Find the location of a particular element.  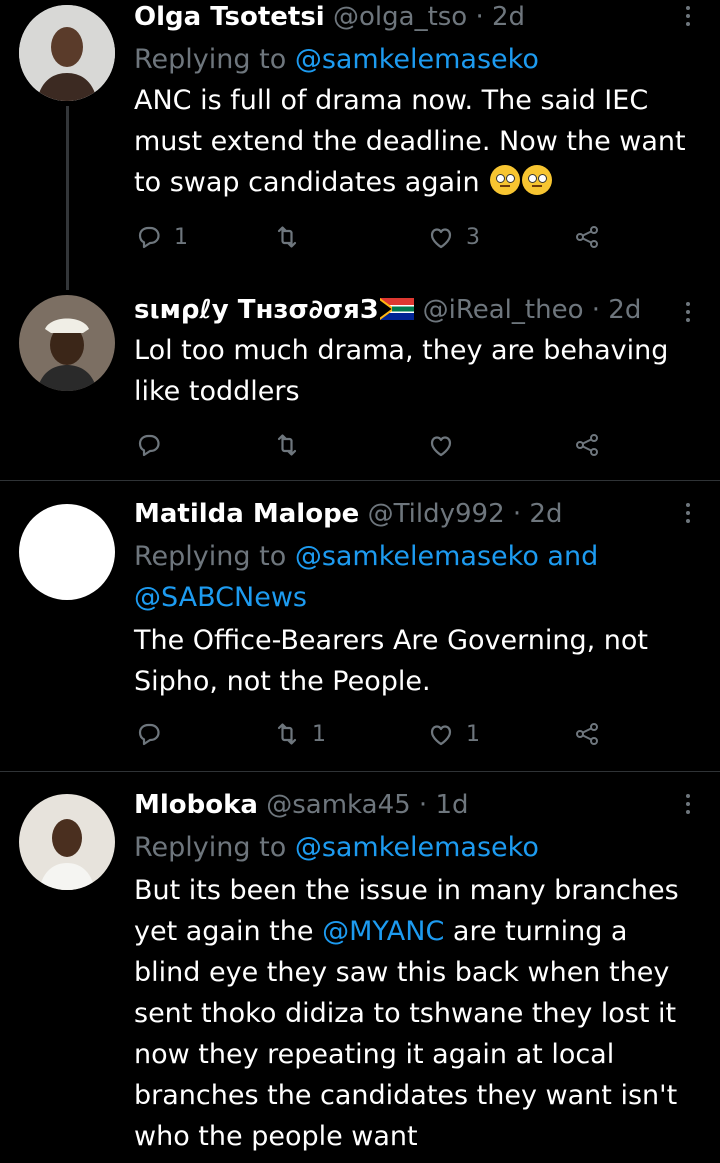

thread-line is located at coordinates (67, 198).